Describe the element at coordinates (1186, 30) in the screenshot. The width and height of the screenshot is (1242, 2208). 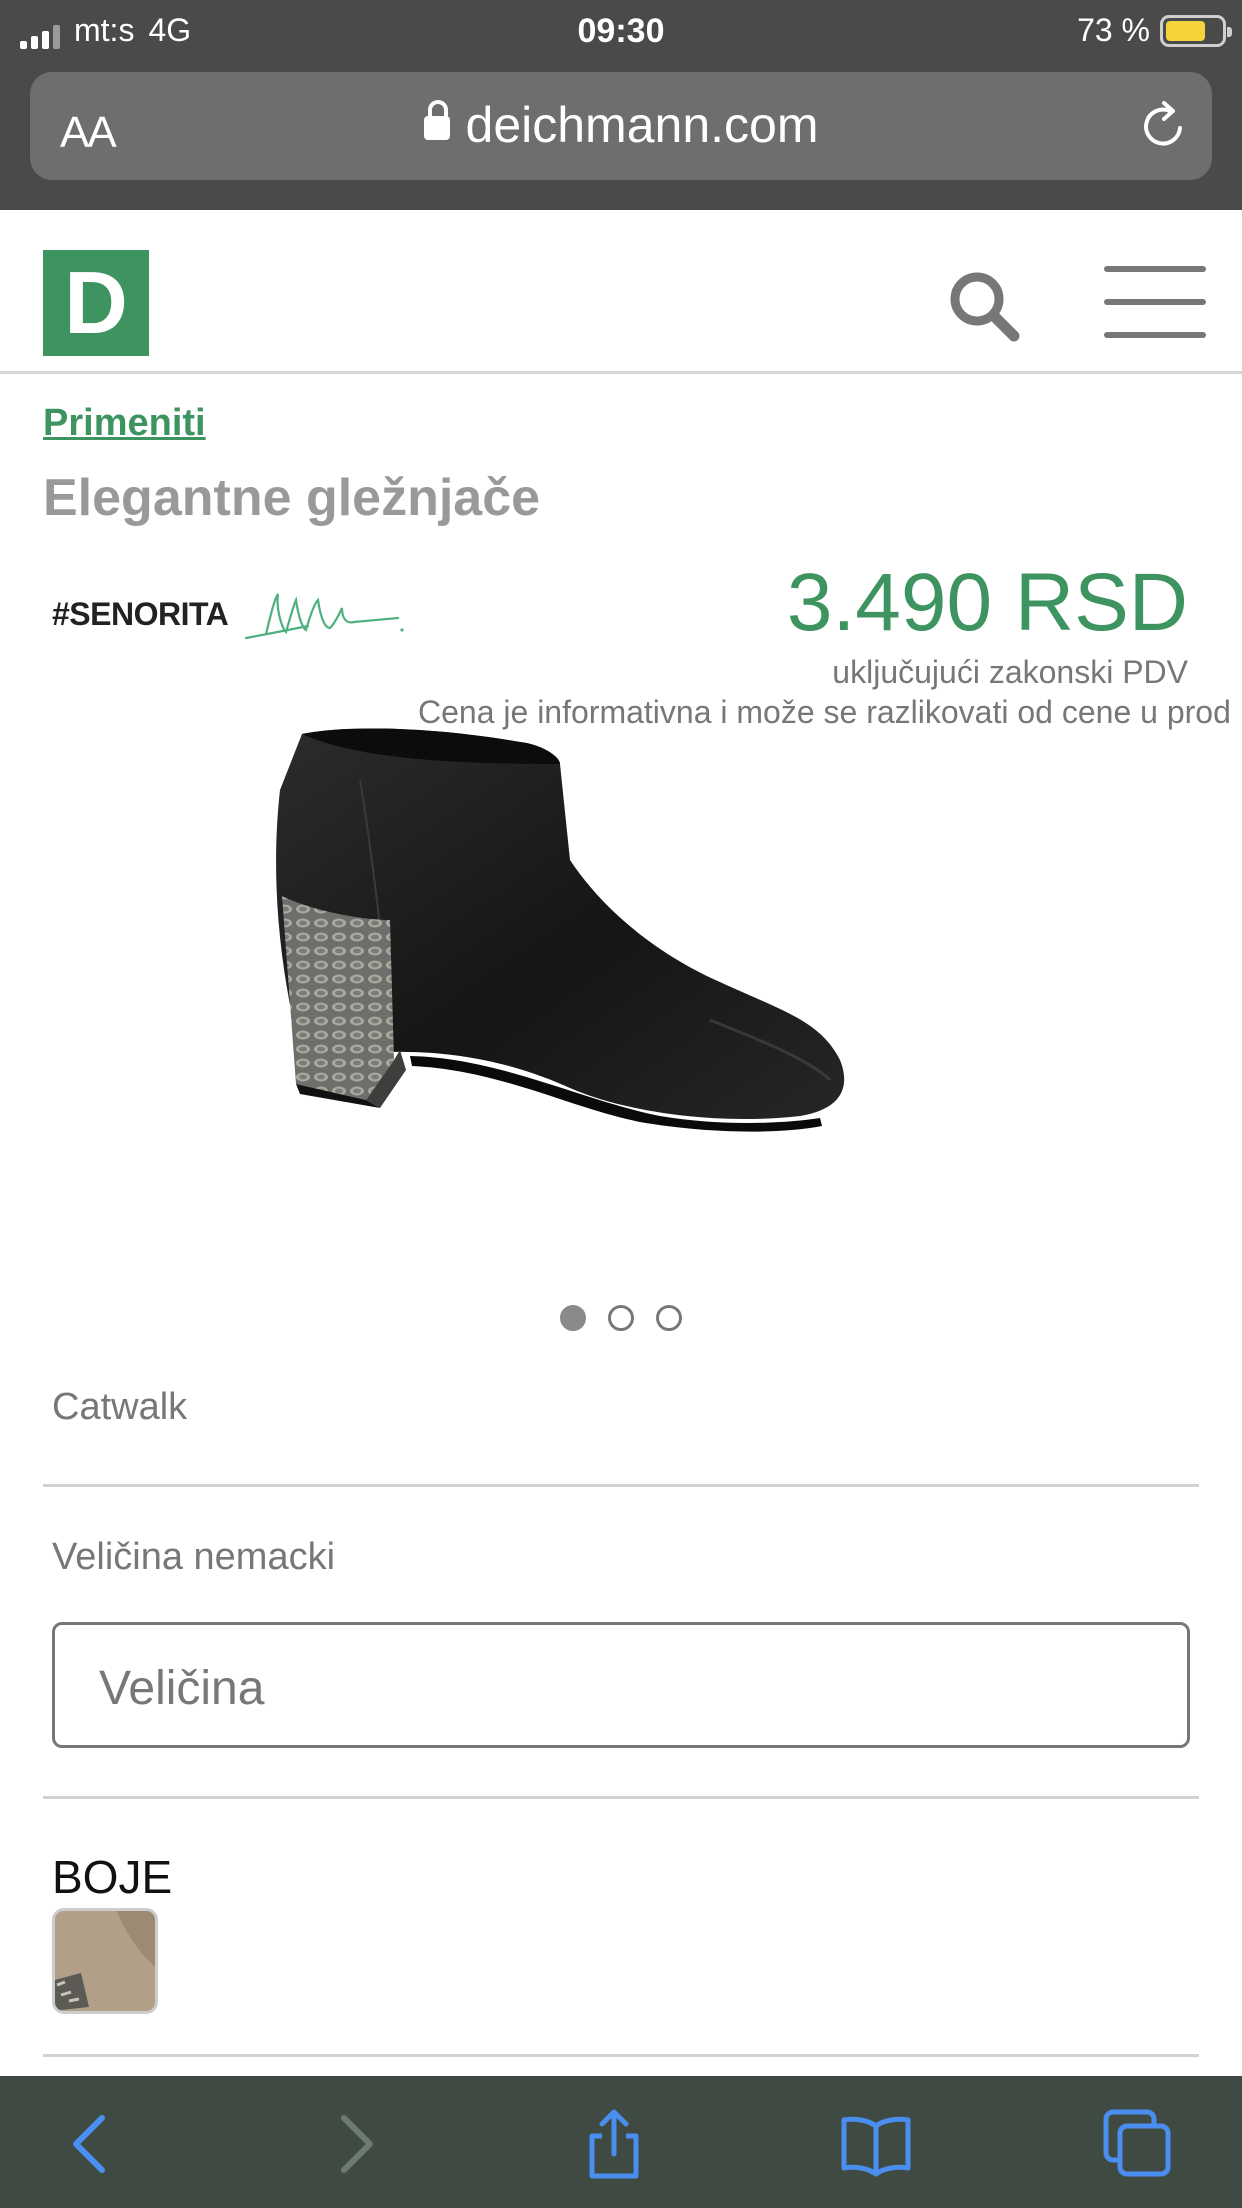
I see `battery-fill` at that location.